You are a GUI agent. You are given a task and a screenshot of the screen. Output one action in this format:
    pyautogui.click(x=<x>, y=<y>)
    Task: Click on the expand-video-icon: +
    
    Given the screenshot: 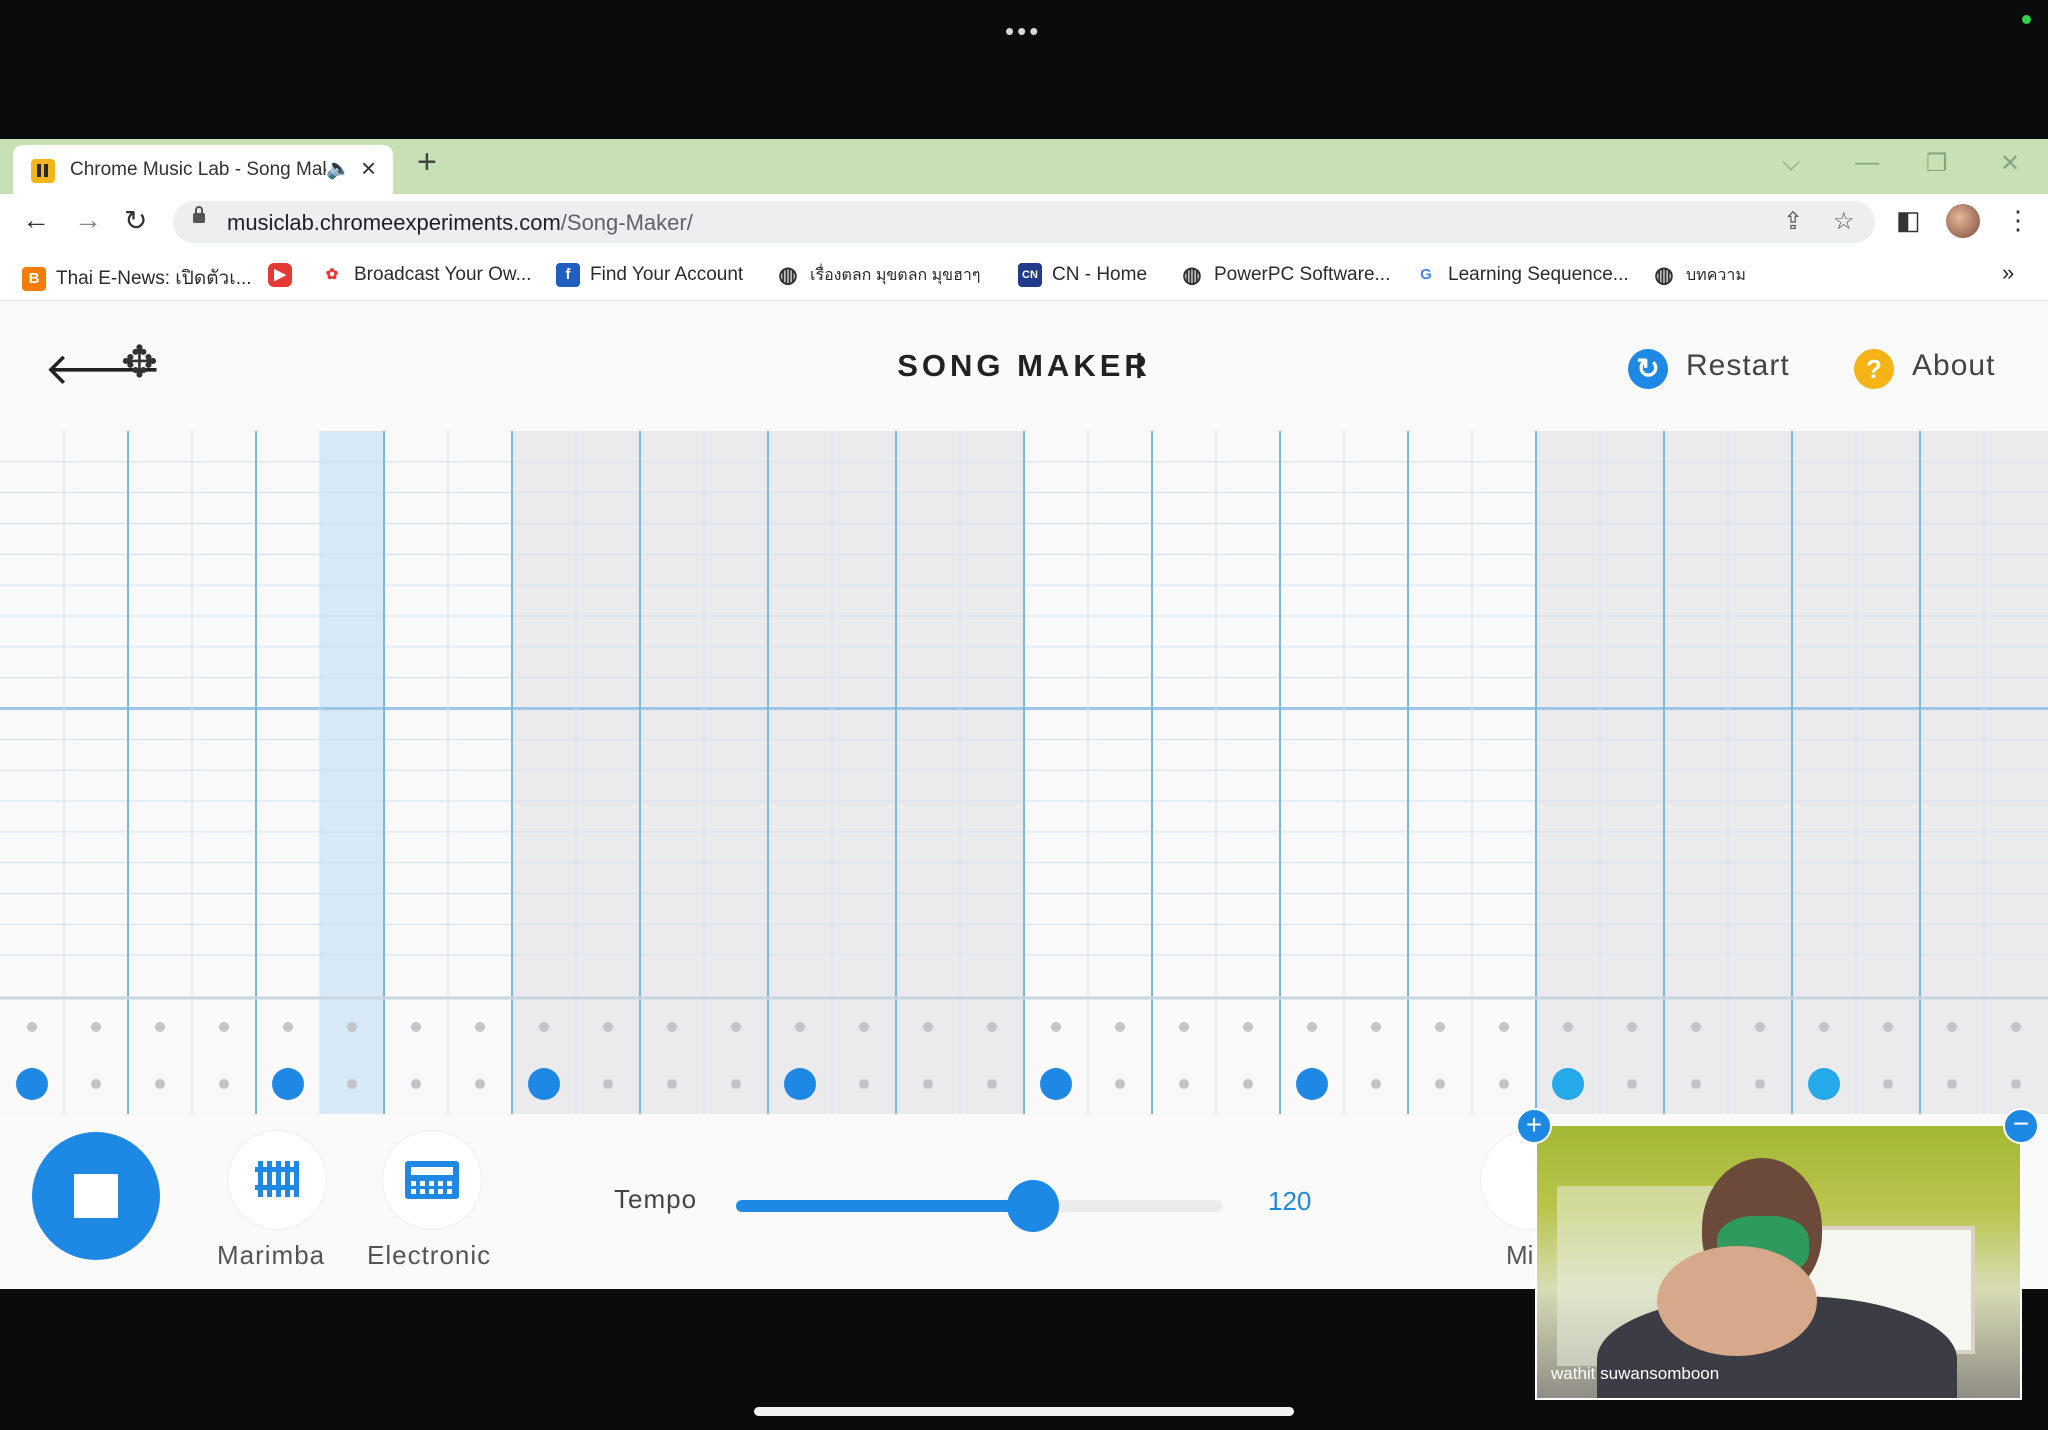 What is the action you would take?
    pyautogui.click(x=1534, y=1126)
    